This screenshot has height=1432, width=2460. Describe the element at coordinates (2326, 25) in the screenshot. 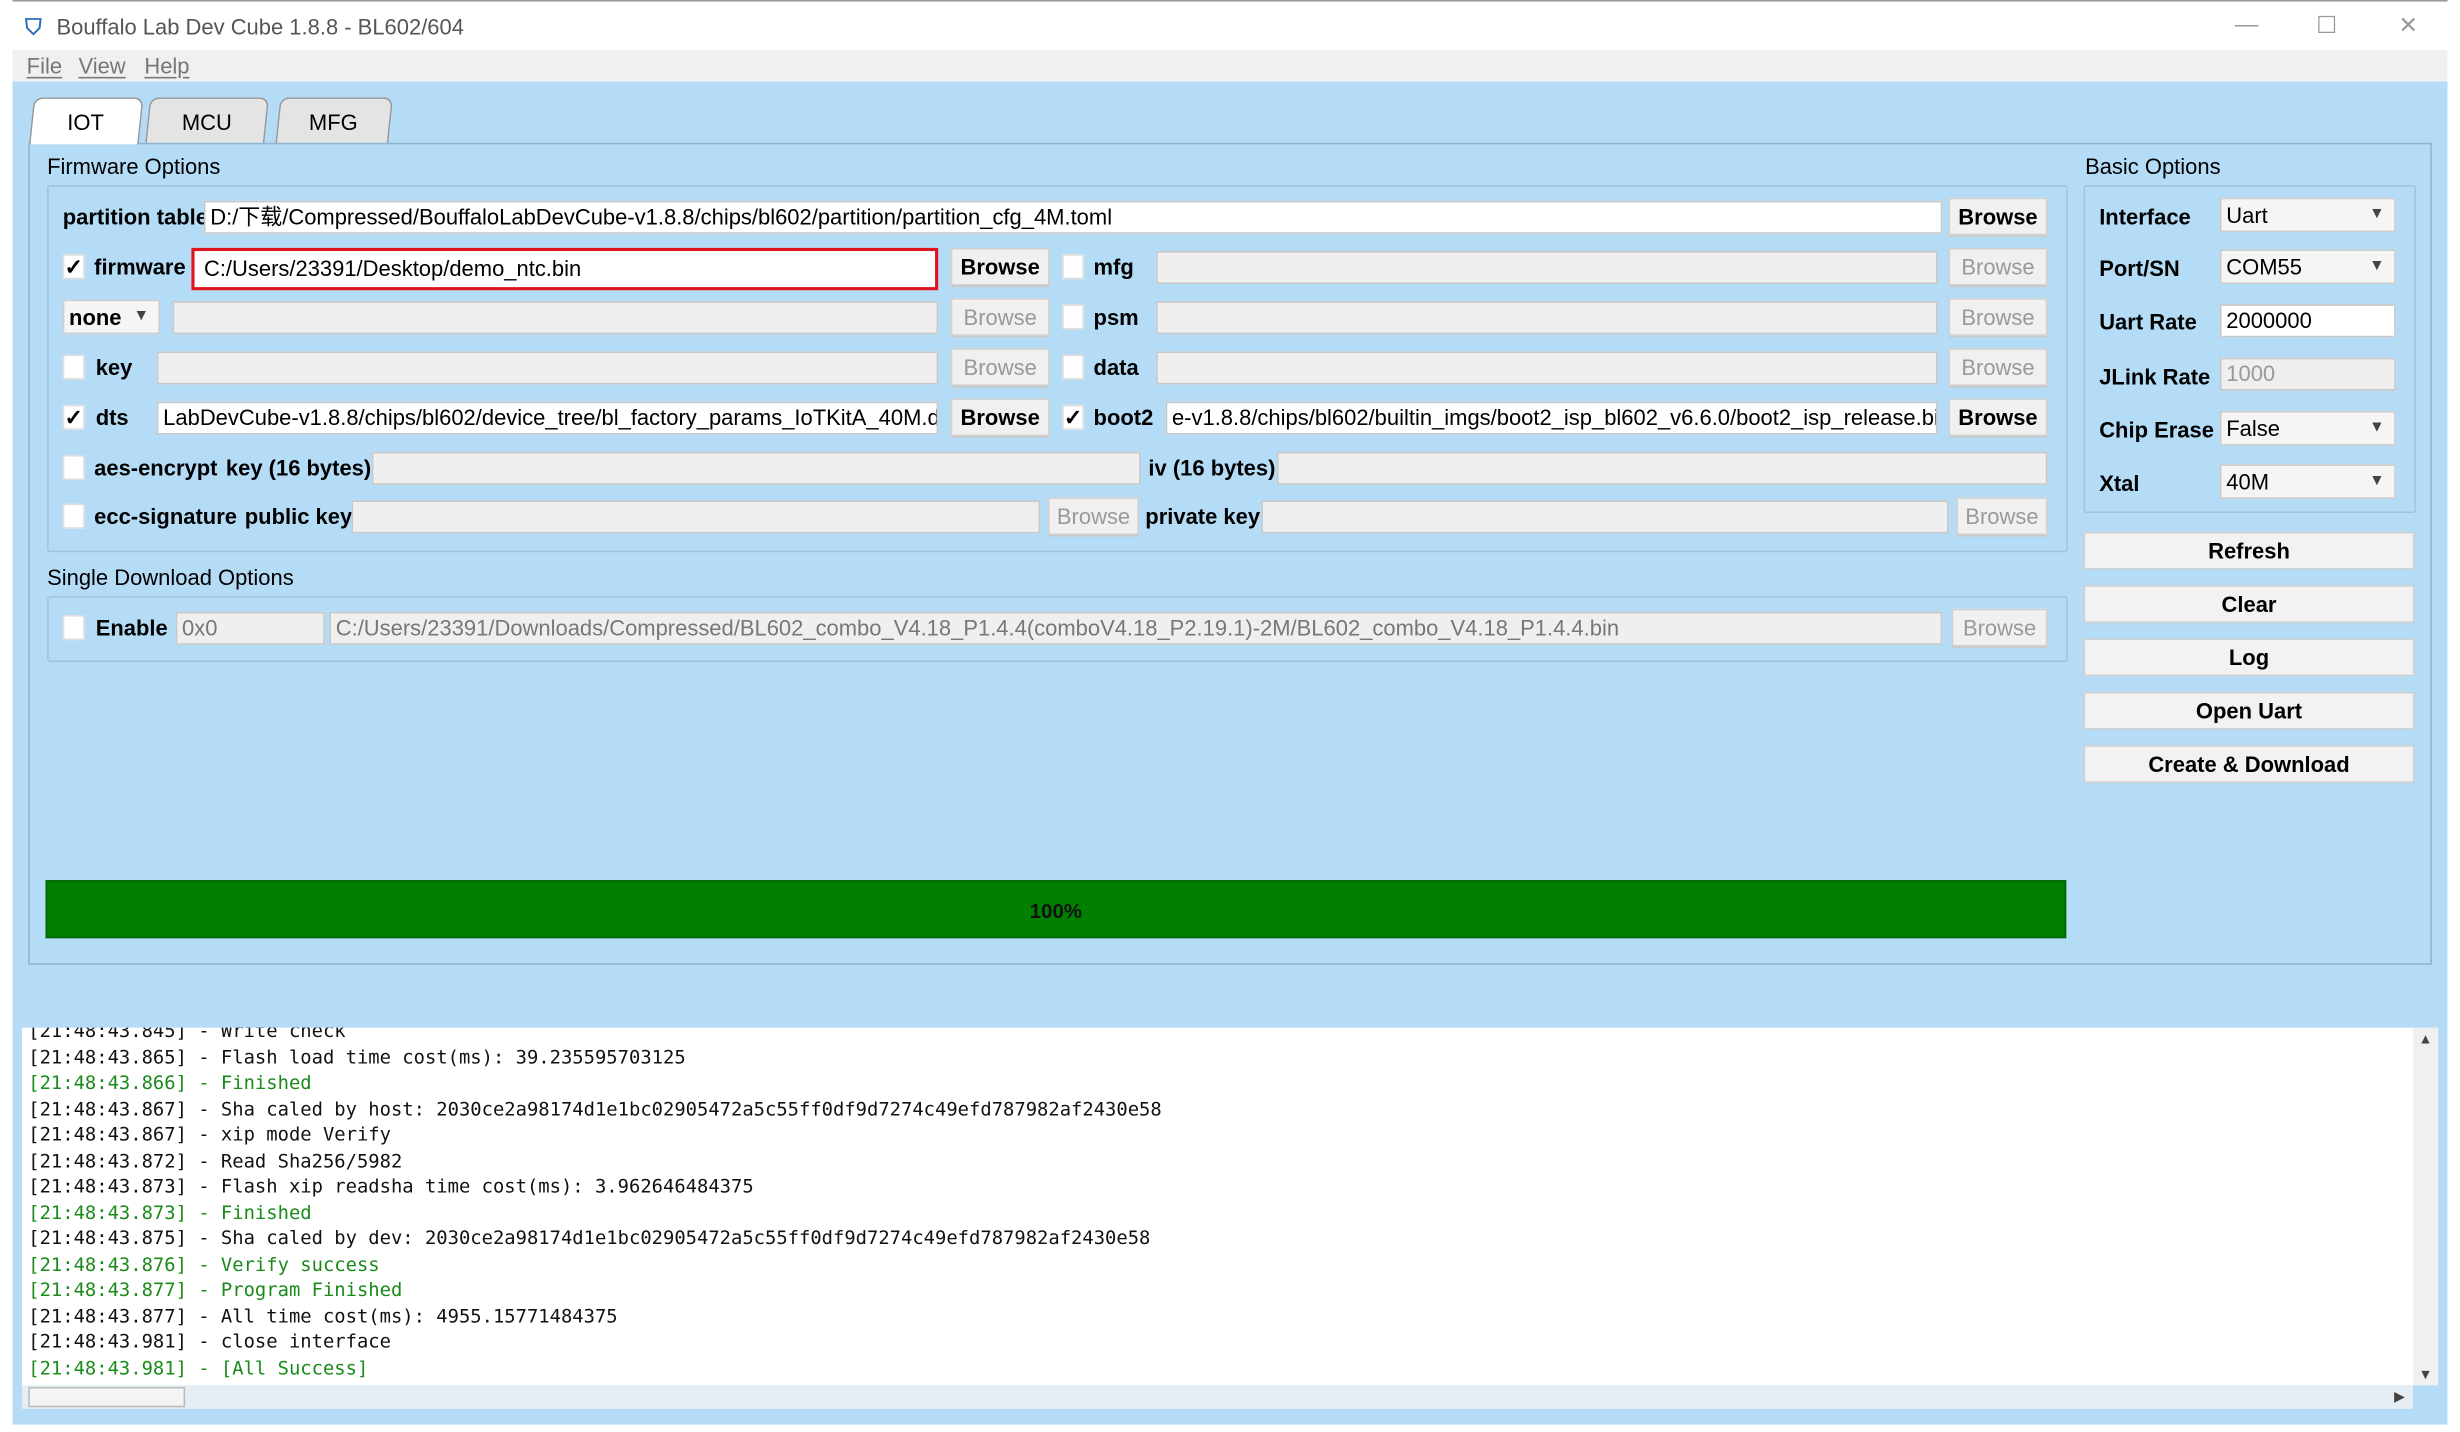

I see `maximize-button: ☐` at that location.